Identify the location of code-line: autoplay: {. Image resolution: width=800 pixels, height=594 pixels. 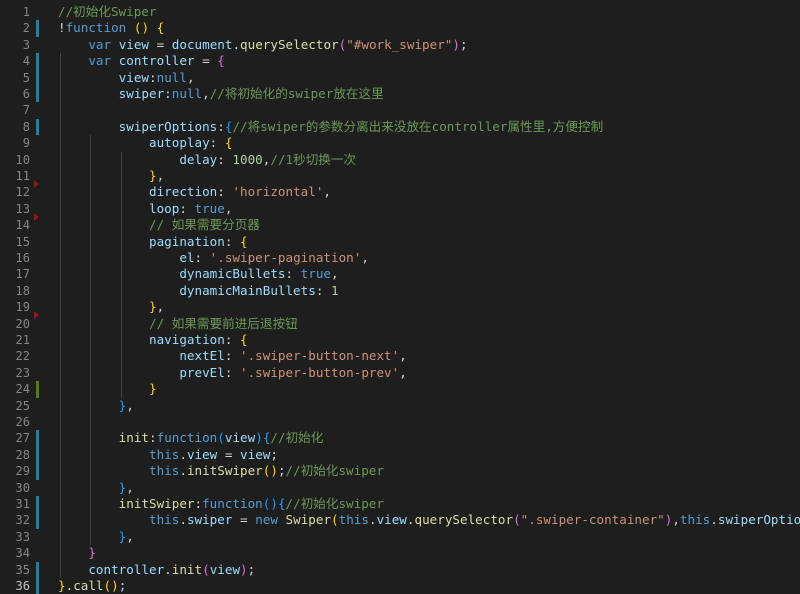
(145, 143).